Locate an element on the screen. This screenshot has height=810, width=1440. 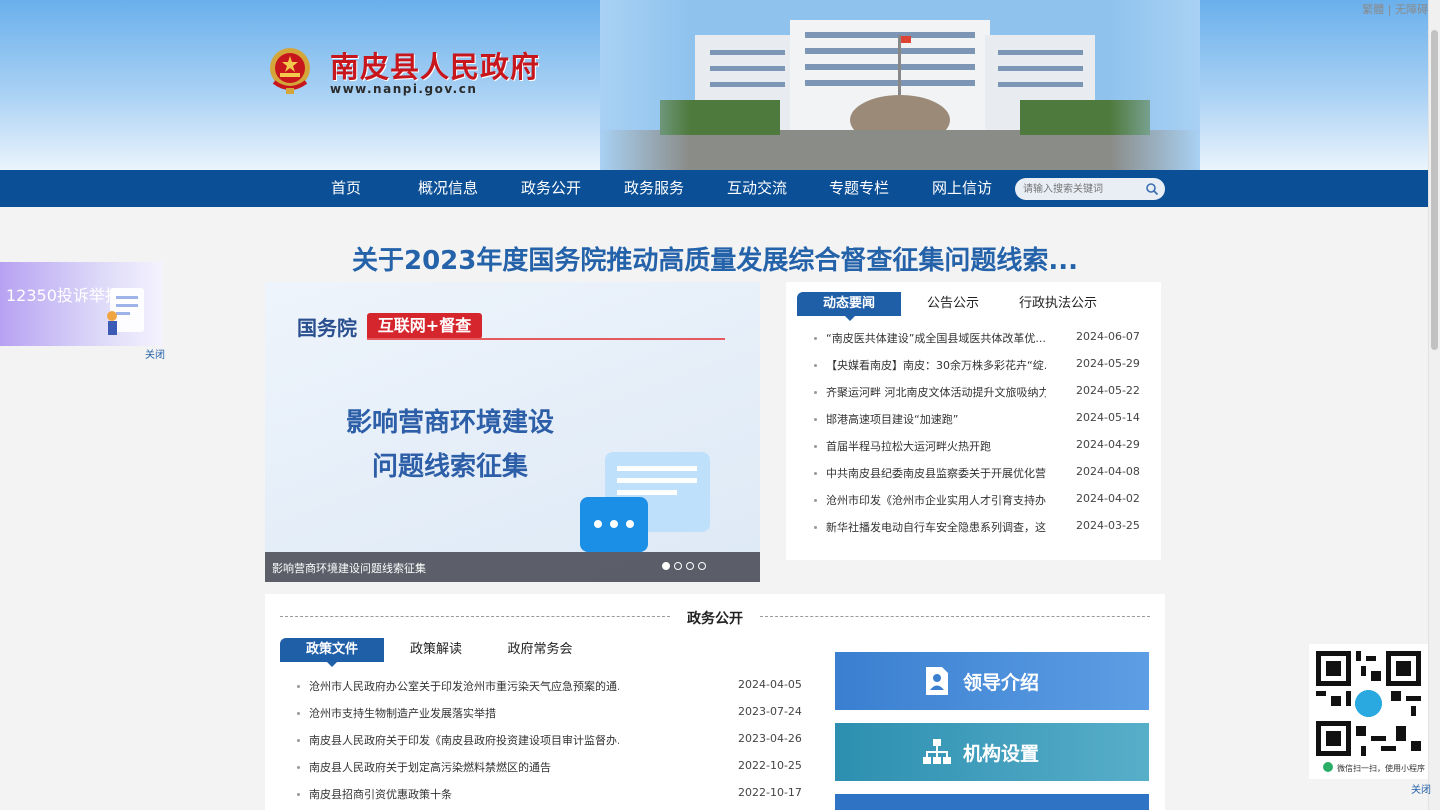
mini-program-qr-panel: 微信扫一扫，使用小程序 is located at coordinates (1368, 711).